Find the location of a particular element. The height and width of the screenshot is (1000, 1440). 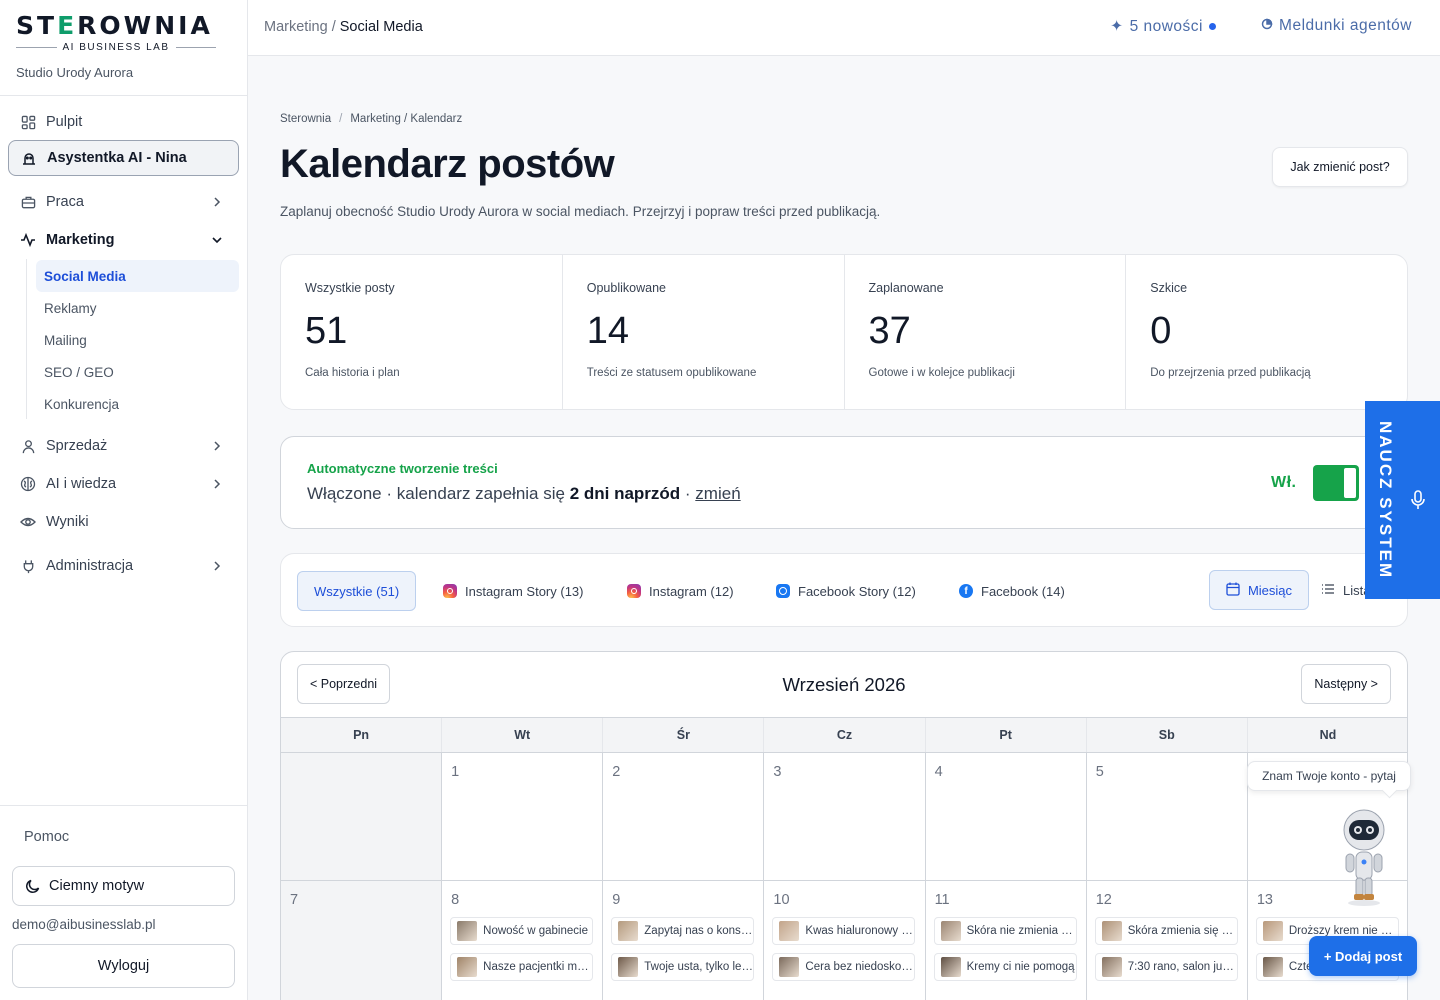

breadcrumb-current: Marketing / Kalendarz is located at coordinates (406, 119).